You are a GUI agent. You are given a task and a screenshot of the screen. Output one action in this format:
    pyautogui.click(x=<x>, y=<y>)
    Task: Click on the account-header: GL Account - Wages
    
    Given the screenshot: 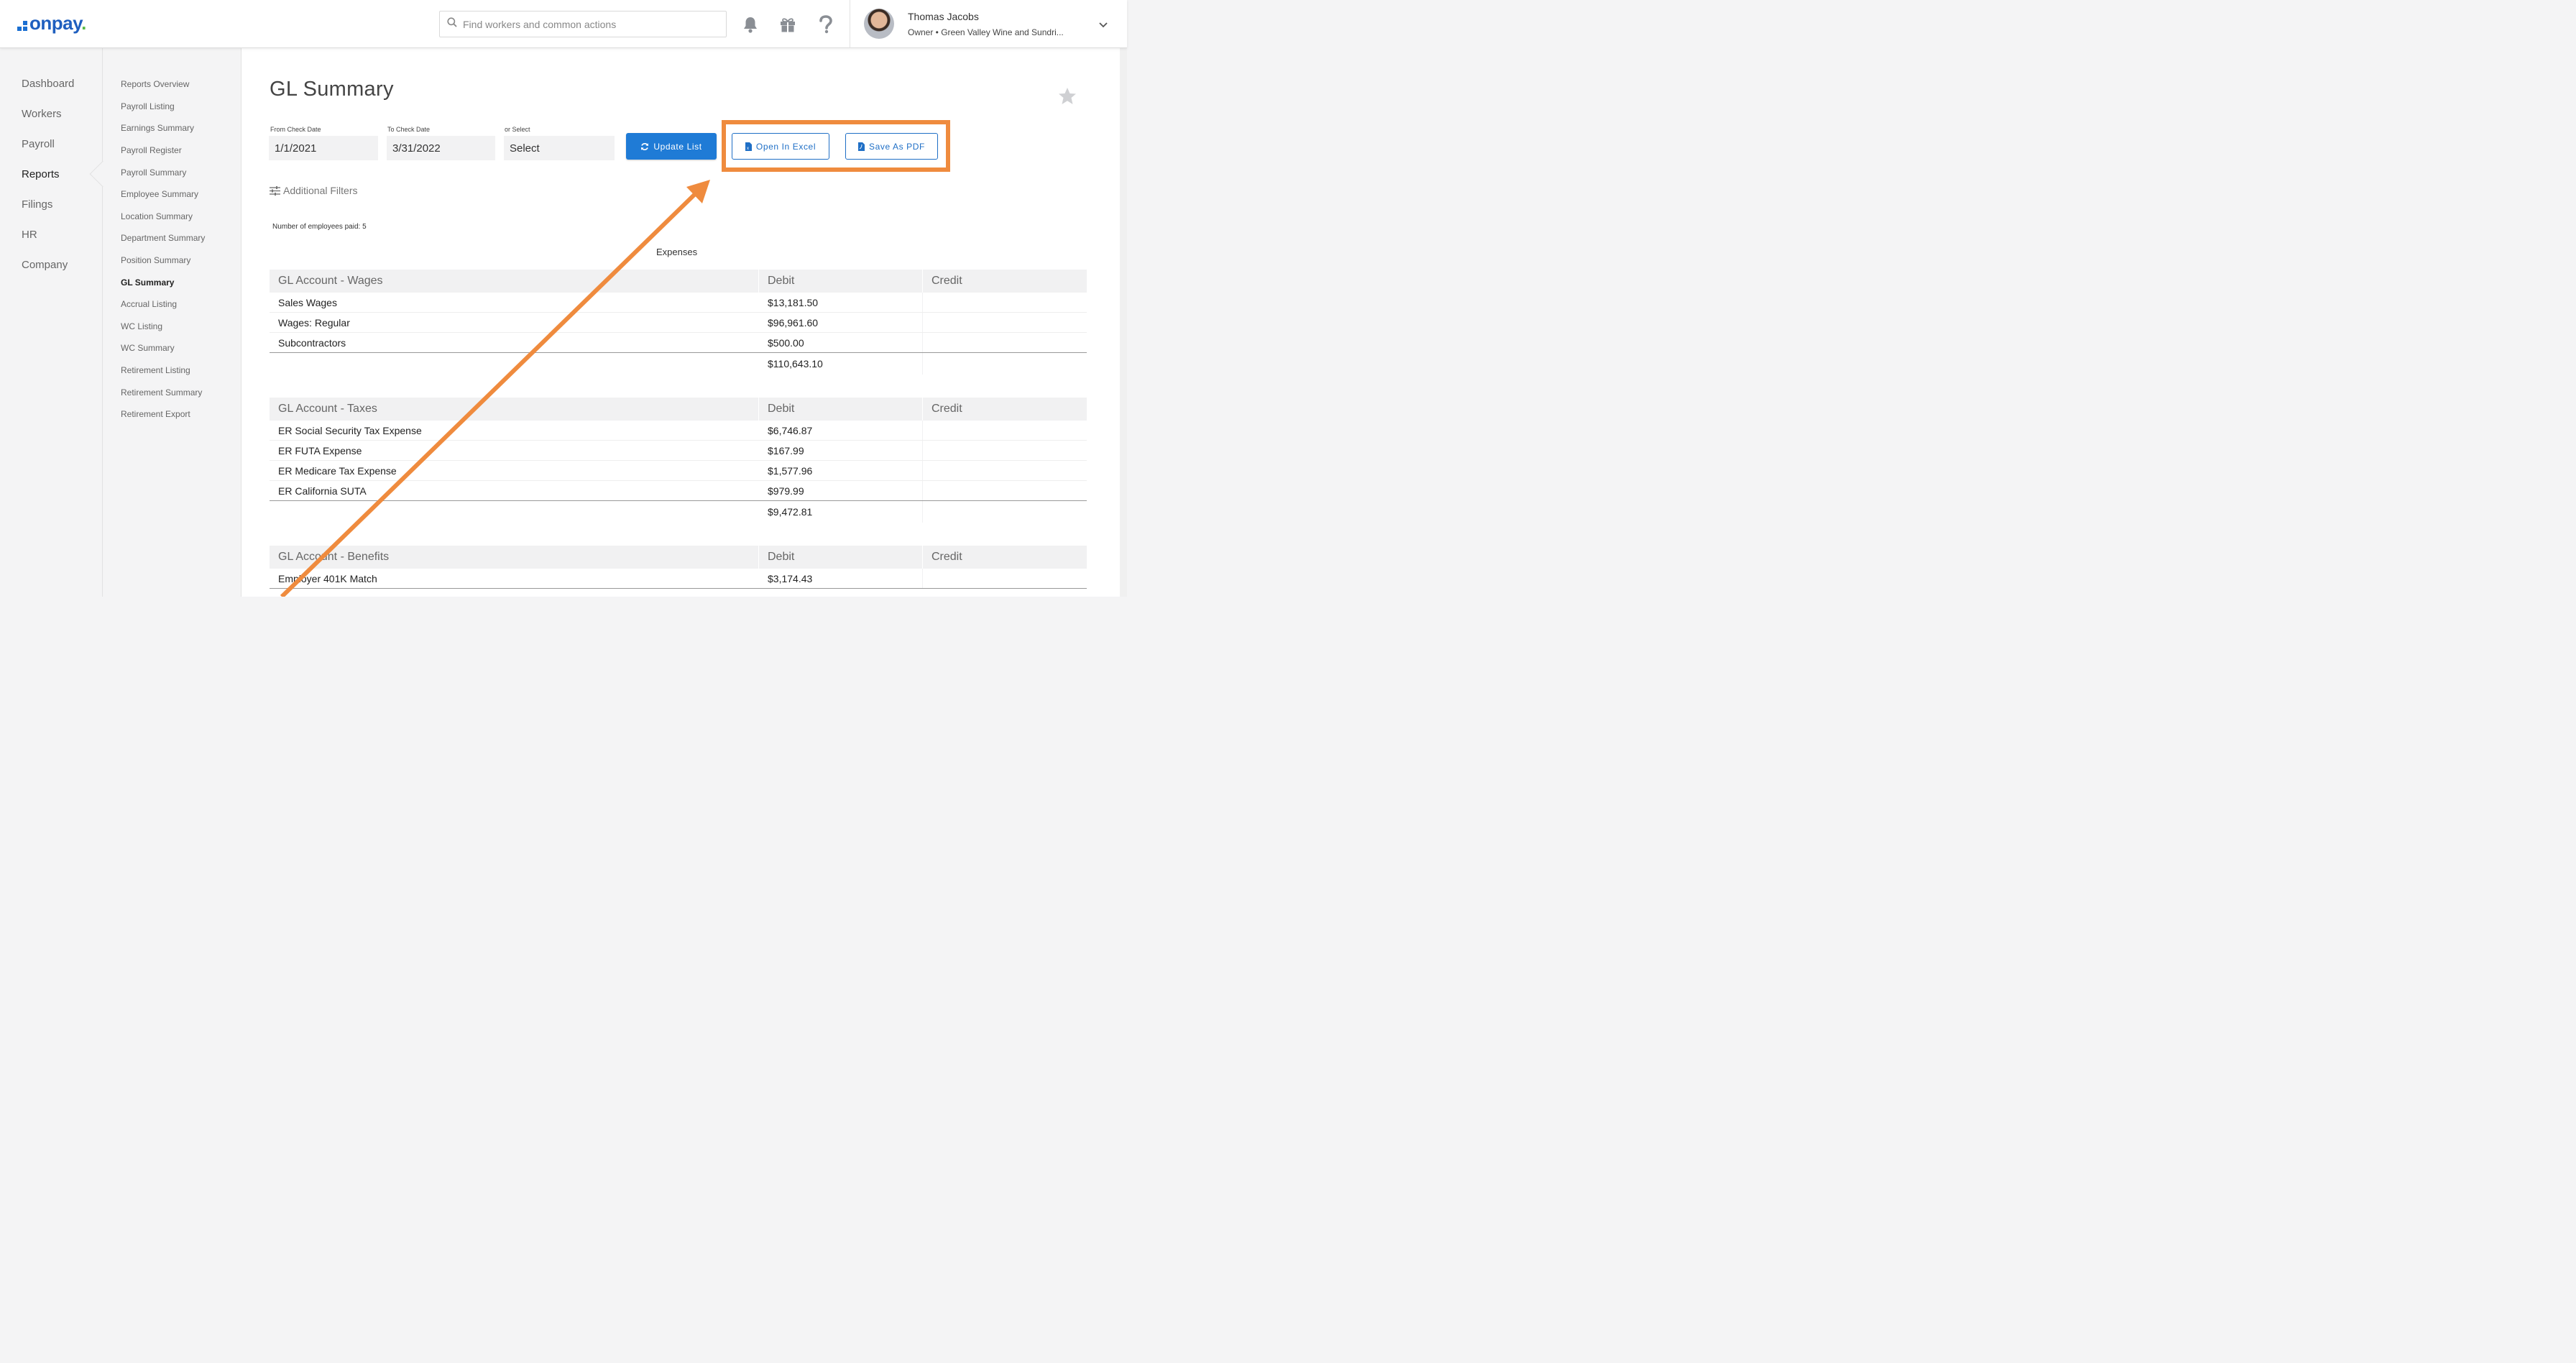 What is the action you would take?
    pyautogui.click(x=514, y=282)
    